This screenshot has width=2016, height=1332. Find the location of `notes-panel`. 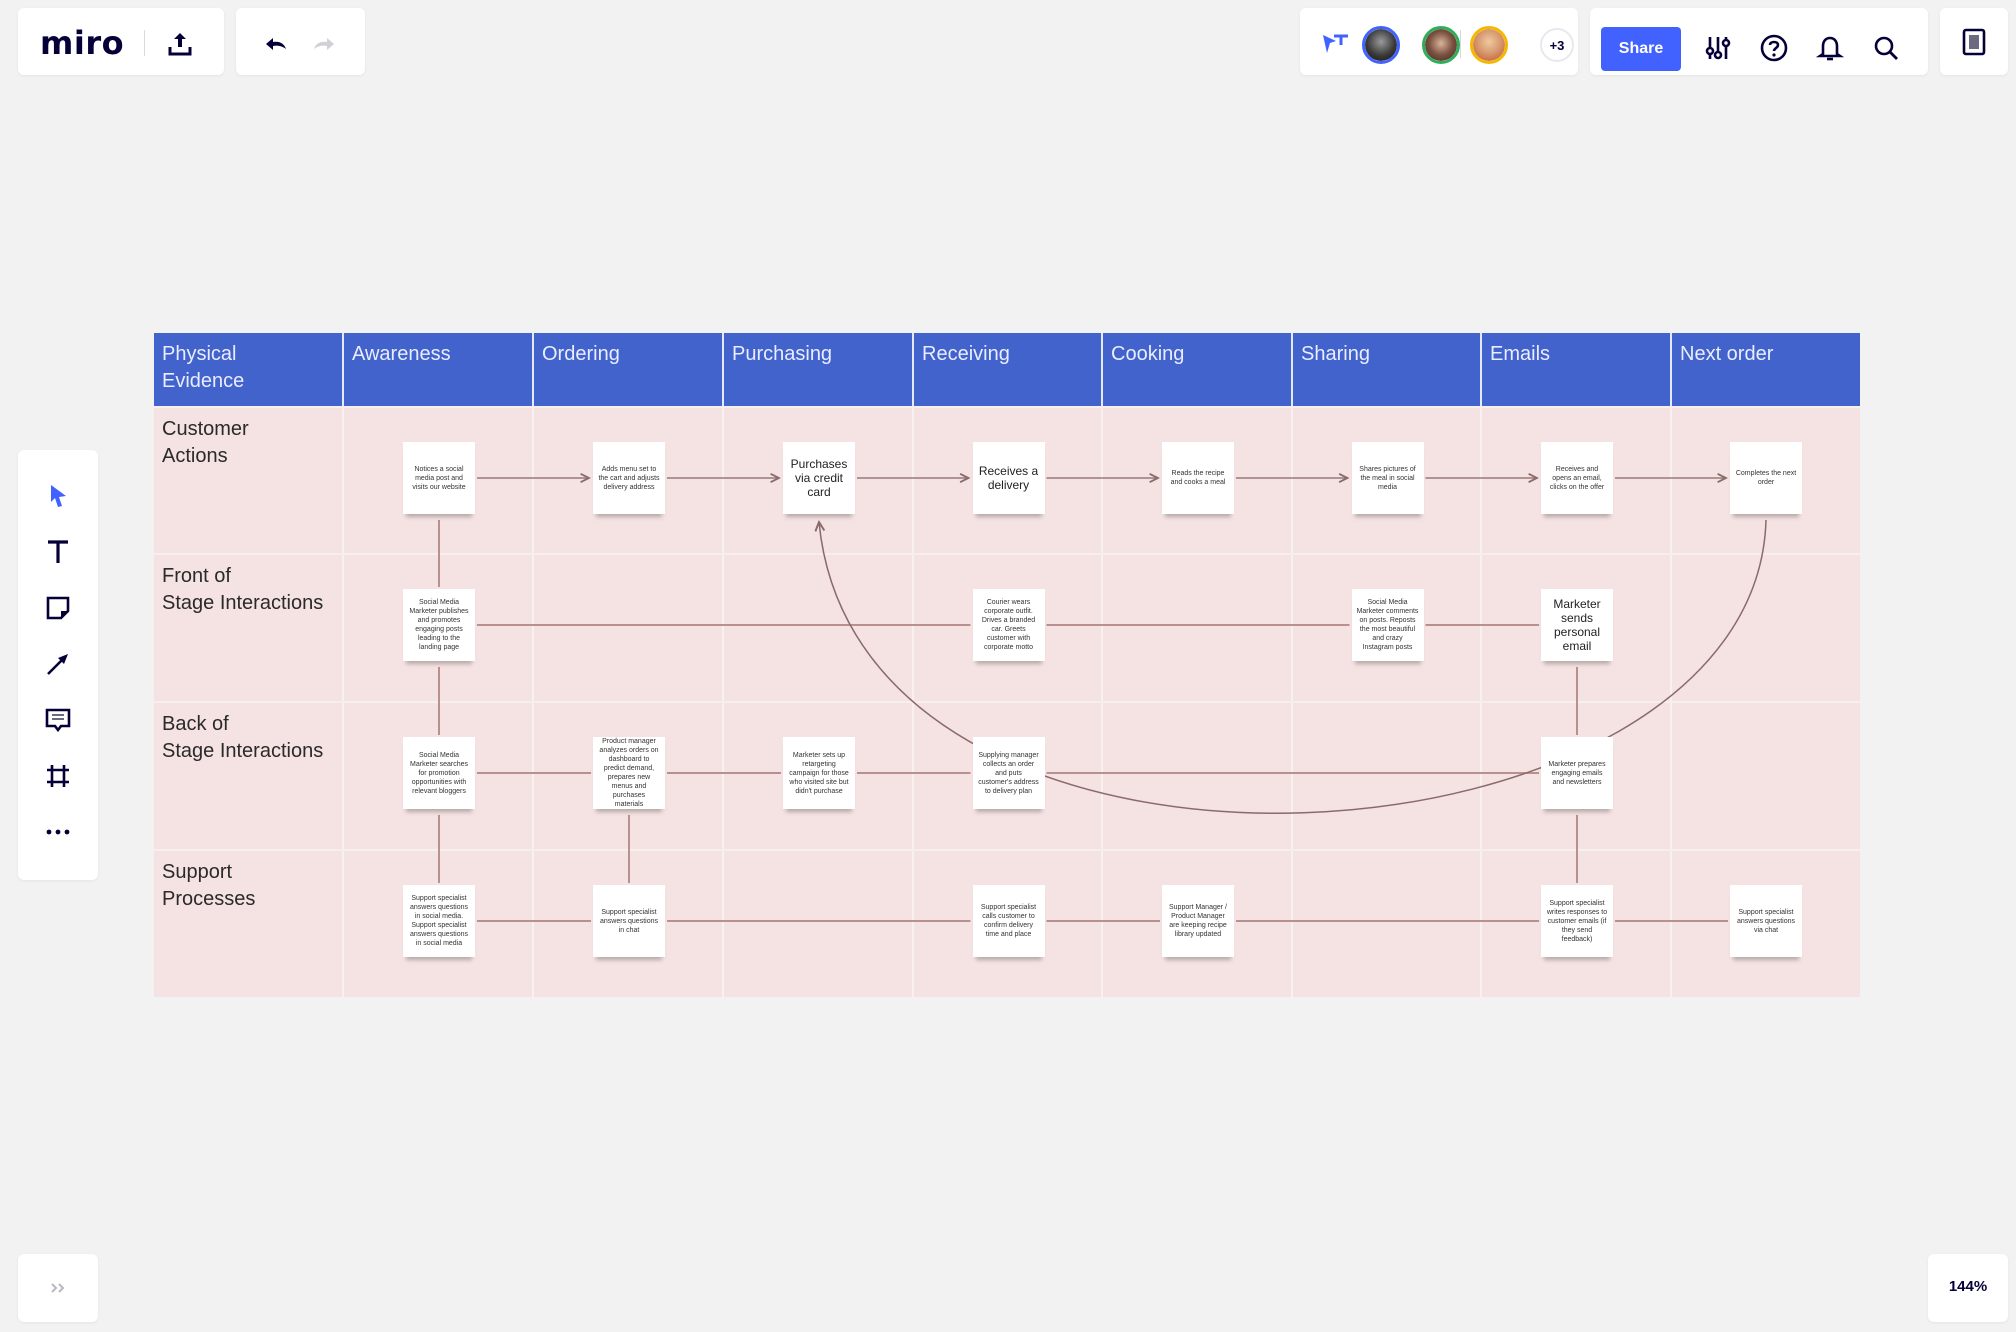

notes-panel is located at coordinates (1974, 41).